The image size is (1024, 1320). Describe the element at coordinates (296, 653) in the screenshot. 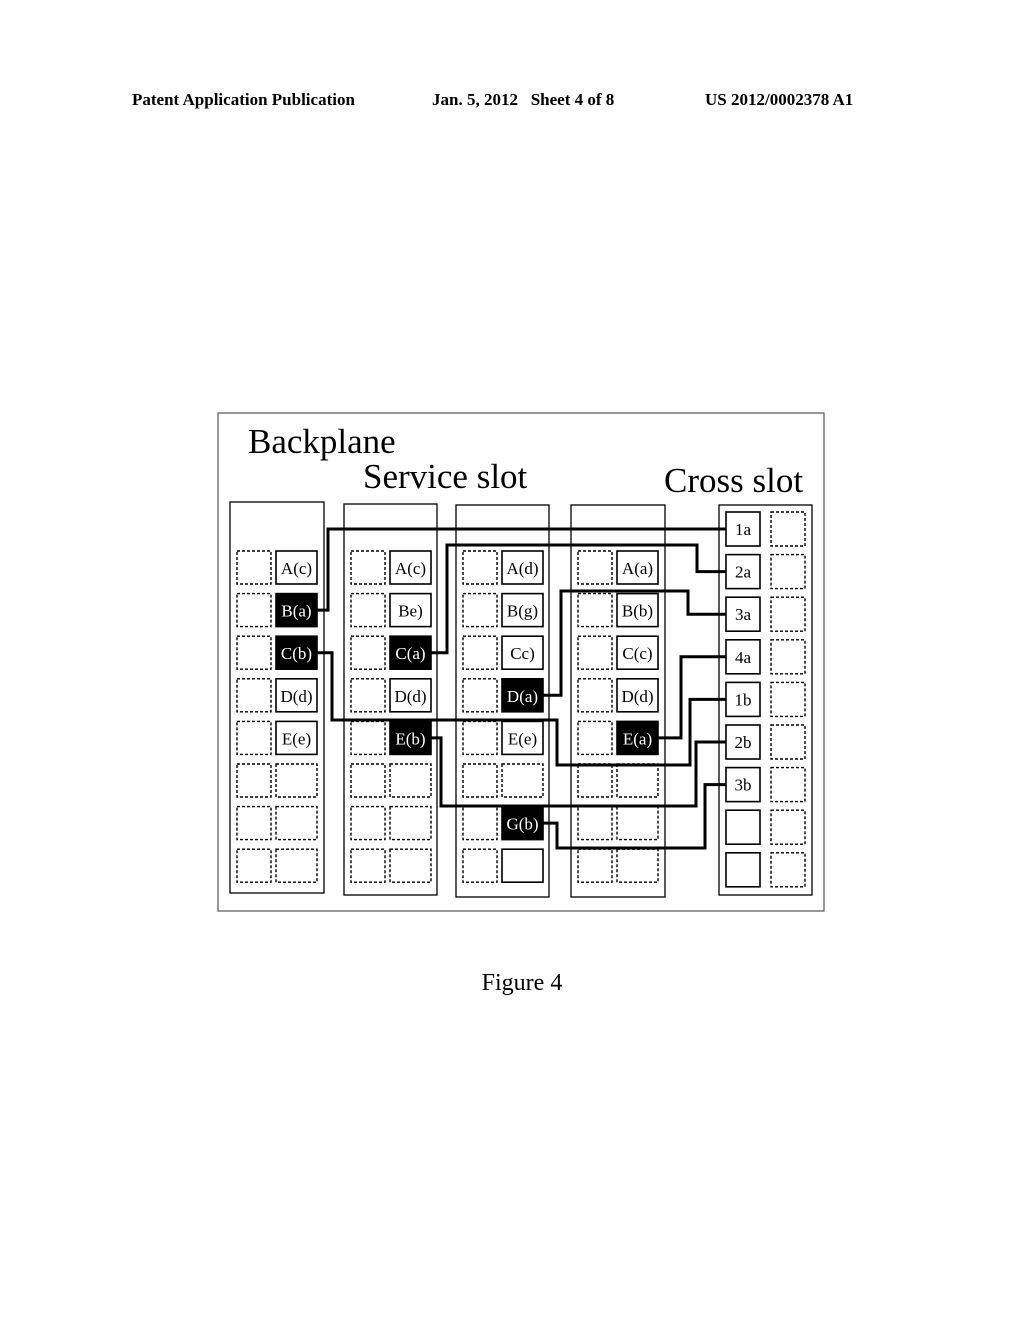

I see `port-label: C(b)` at that location.